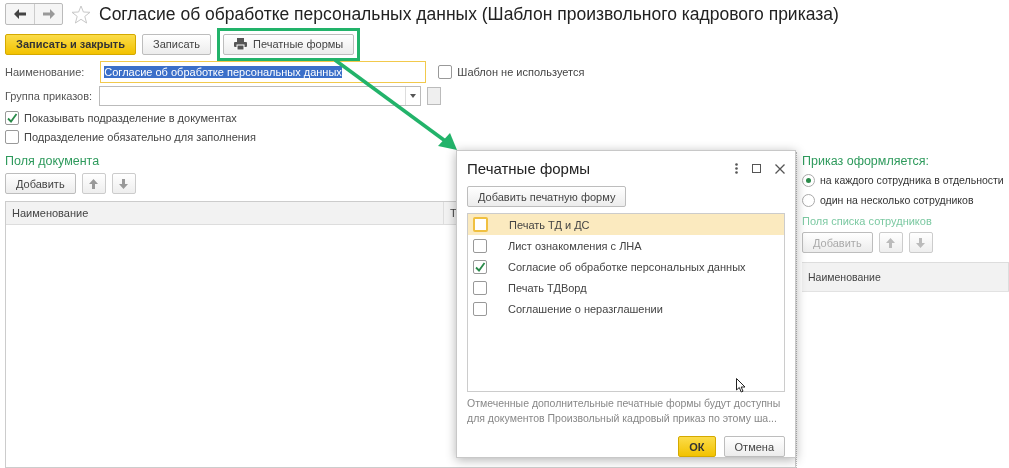 Image resolution: width=1009 pixels, height=468 pixels. What do you see at coordinates (469, 14) in the screenshot?
I see `window-title: Согласие об обработке персональных данных (Шаблон произвольного кадрового приказа)` at bounding box center [469, 14].